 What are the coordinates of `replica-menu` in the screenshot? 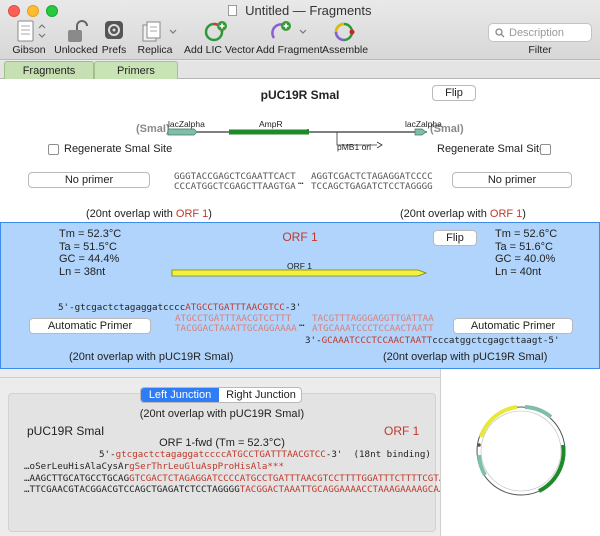 It's located at (161, 33).